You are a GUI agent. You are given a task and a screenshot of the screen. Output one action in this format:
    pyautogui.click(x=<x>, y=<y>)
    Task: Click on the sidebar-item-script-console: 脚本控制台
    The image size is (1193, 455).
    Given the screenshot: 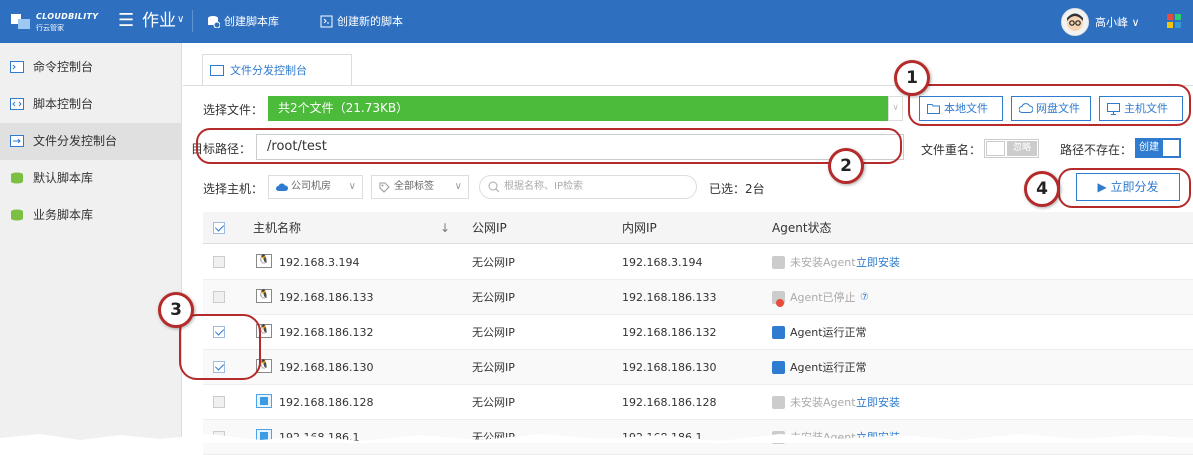 What is the action you would take?
    pyautogui.click(x=91, y=104)
    